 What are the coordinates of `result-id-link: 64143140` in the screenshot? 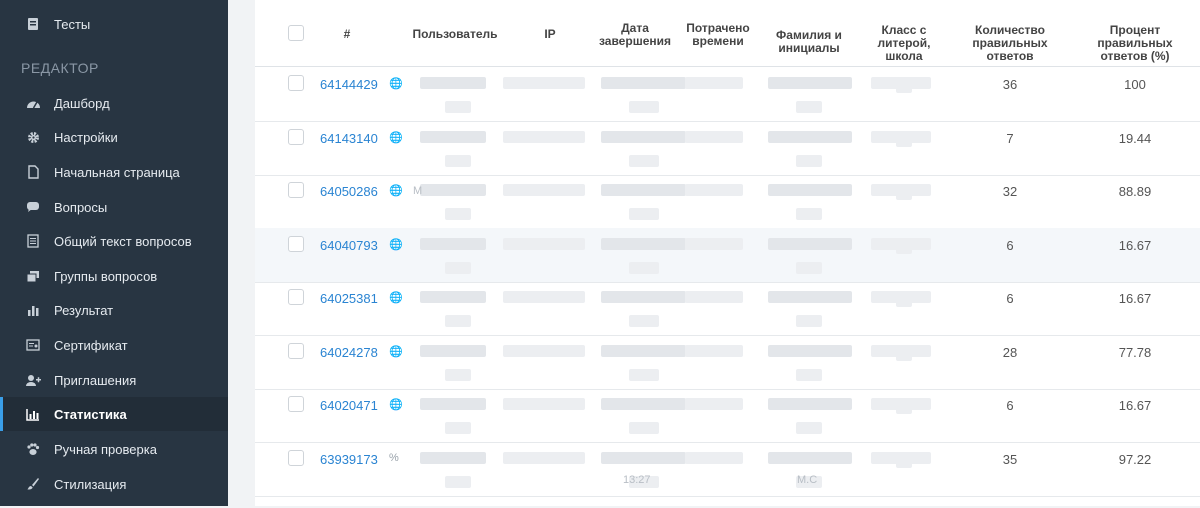 It's located at (349, 138).